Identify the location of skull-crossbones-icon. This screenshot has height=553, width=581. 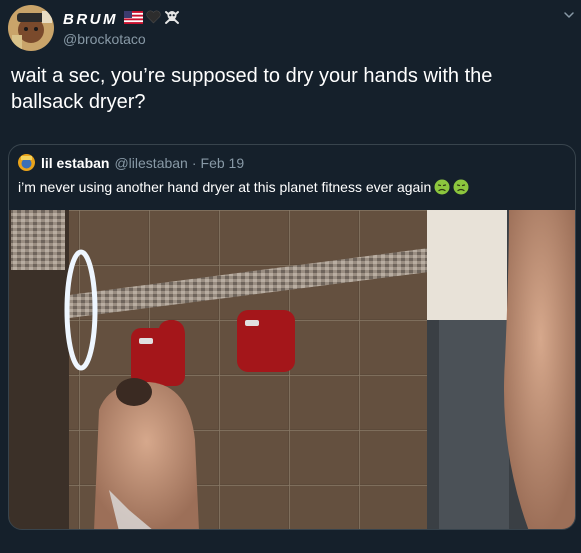
(172, 19).